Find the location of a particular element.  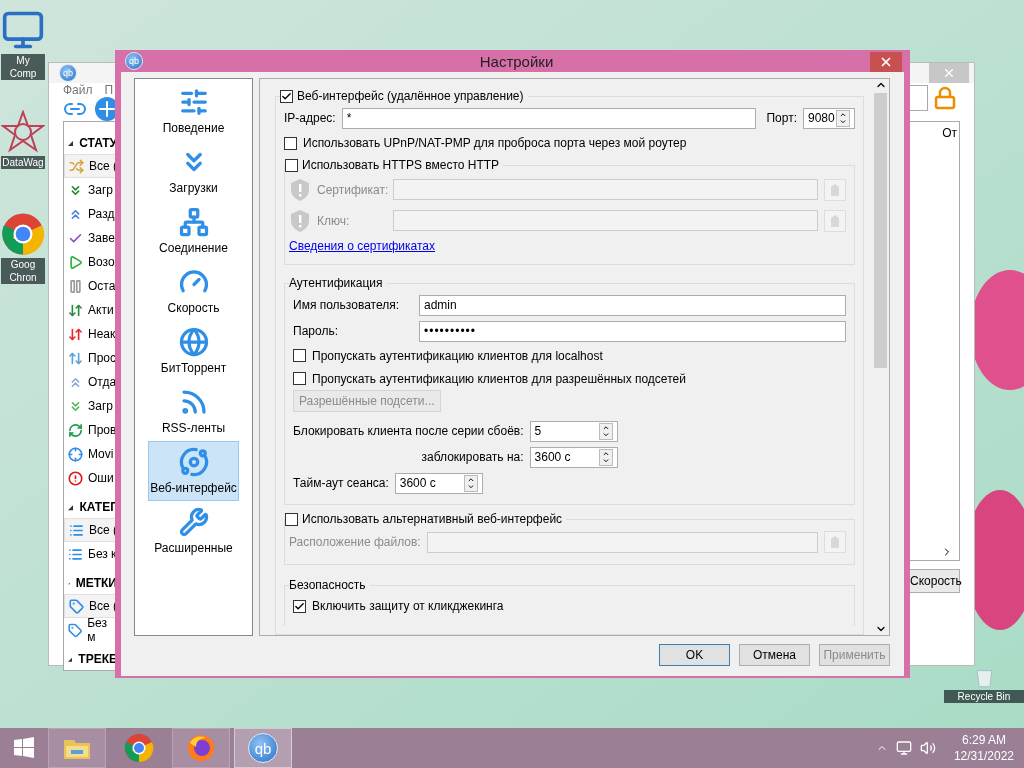

port-spinbox: 9080 is located at coordinates (829, 118).